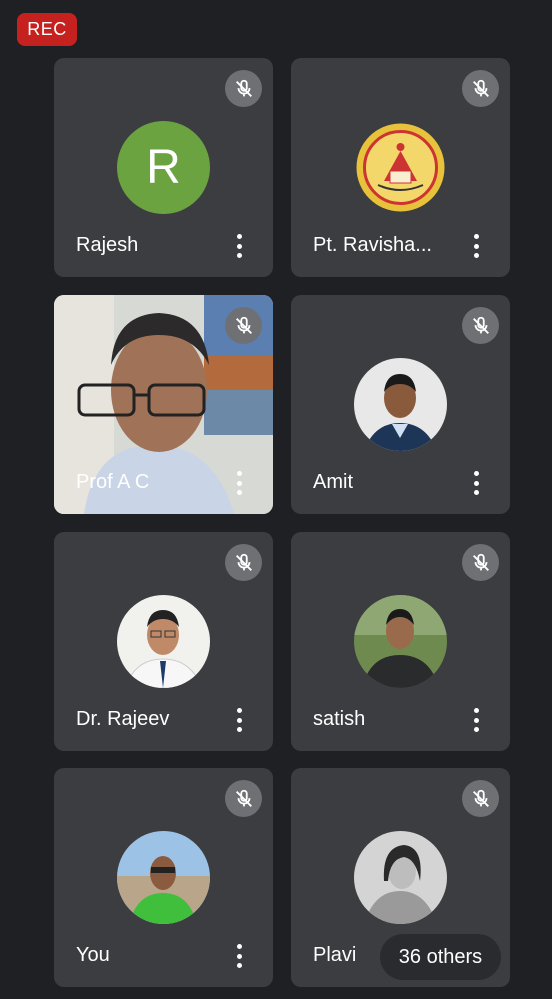 The height and width of the screenshot is (999, 552). I want to click on participant-name: Prof A C, so click(113, 482).